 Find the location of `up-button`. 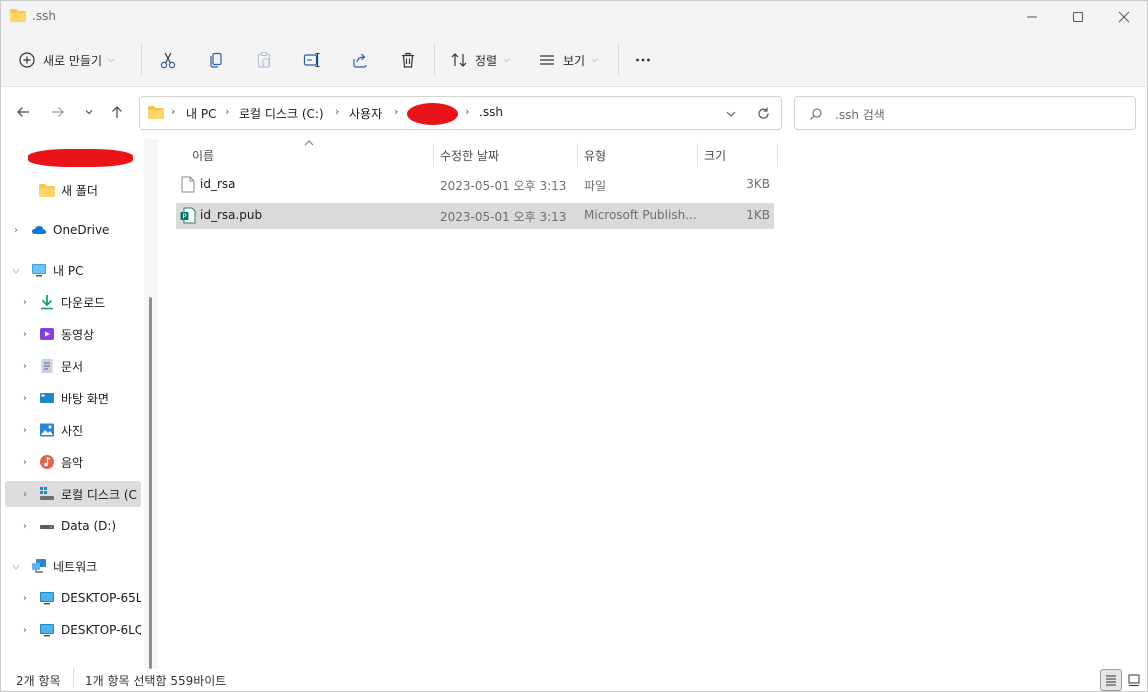

up-button is located at coordinates (117, 112).